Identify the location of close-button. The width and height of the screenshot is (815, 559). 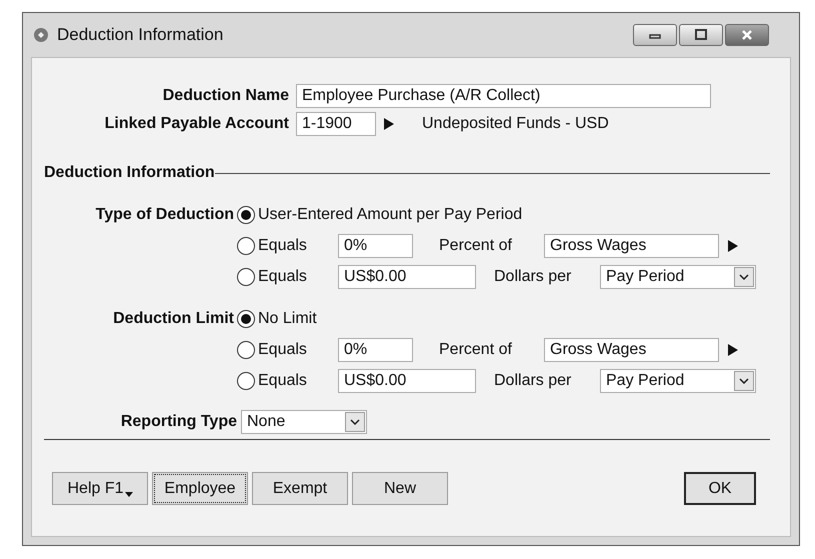
(747, 35).